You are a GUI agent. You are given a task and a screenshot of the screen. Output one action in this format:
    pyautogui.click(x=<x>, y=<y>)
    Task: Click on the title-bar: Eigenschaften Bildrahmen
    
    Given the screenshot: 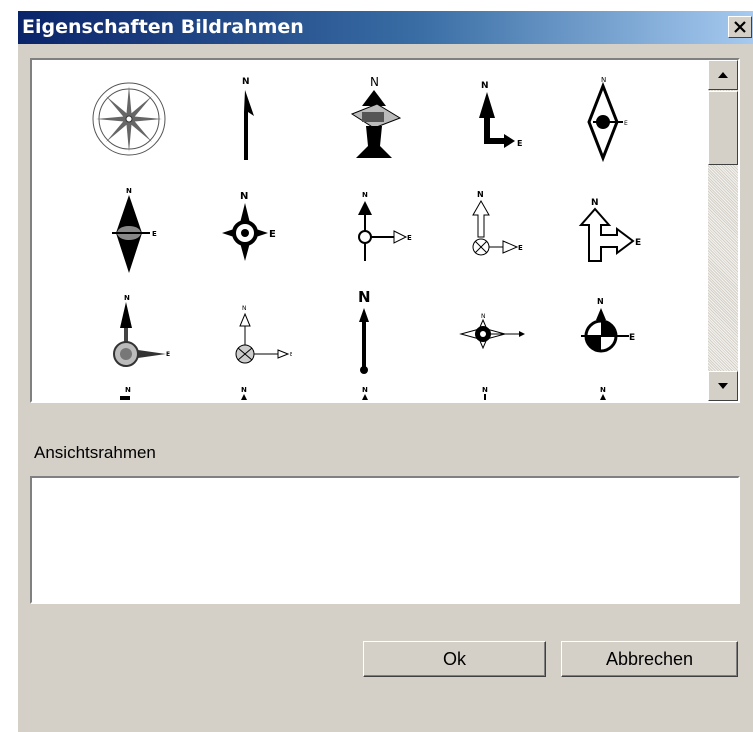 What is the action you would take?
    pyautogui.click(x=385, y=27)
    